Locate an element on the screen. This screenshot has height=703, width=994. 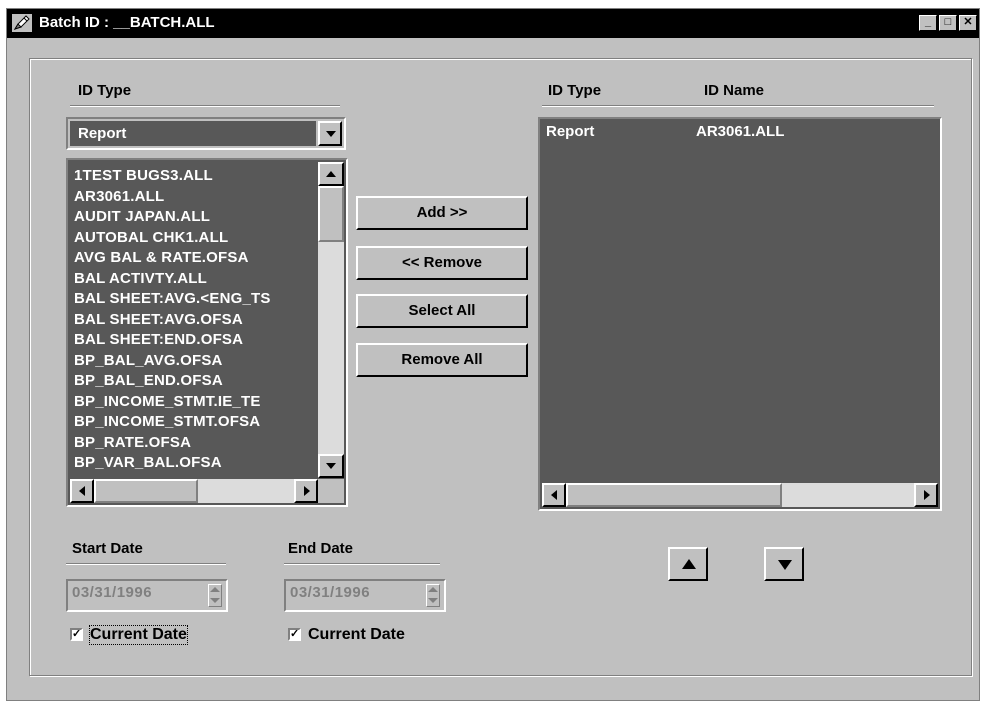
scroll-down-icon is located at coordinates (331, 466).